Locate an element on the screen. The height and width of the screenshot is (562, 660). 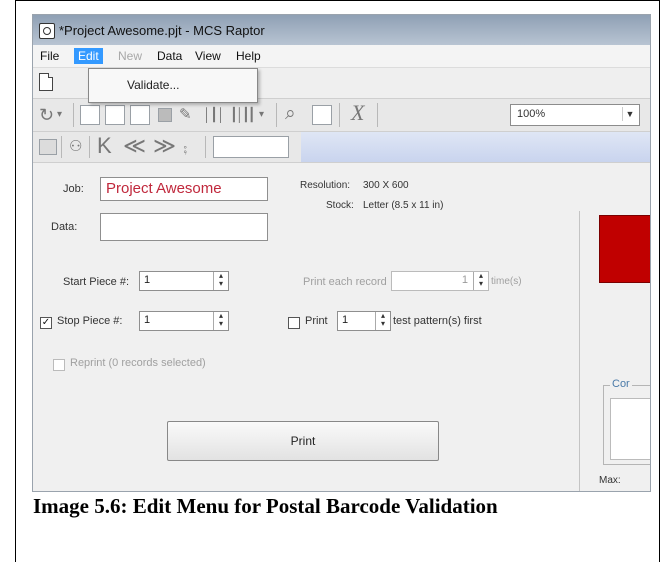
counter-display is located at coordinates (630, 429).